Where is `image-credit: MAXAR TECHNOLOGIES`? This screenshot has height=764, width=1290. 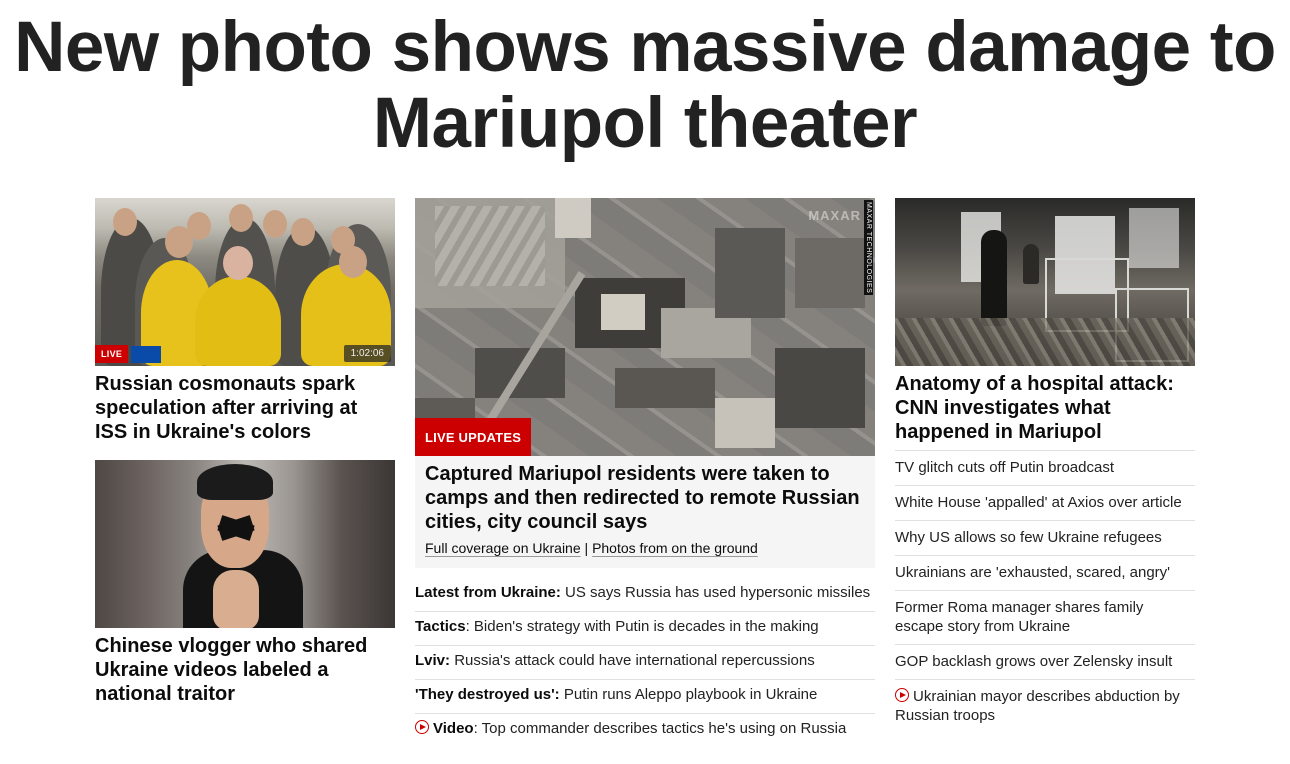 image-credit: MAXAR TECHNOLOGIES is located at coordinates (868, 248).